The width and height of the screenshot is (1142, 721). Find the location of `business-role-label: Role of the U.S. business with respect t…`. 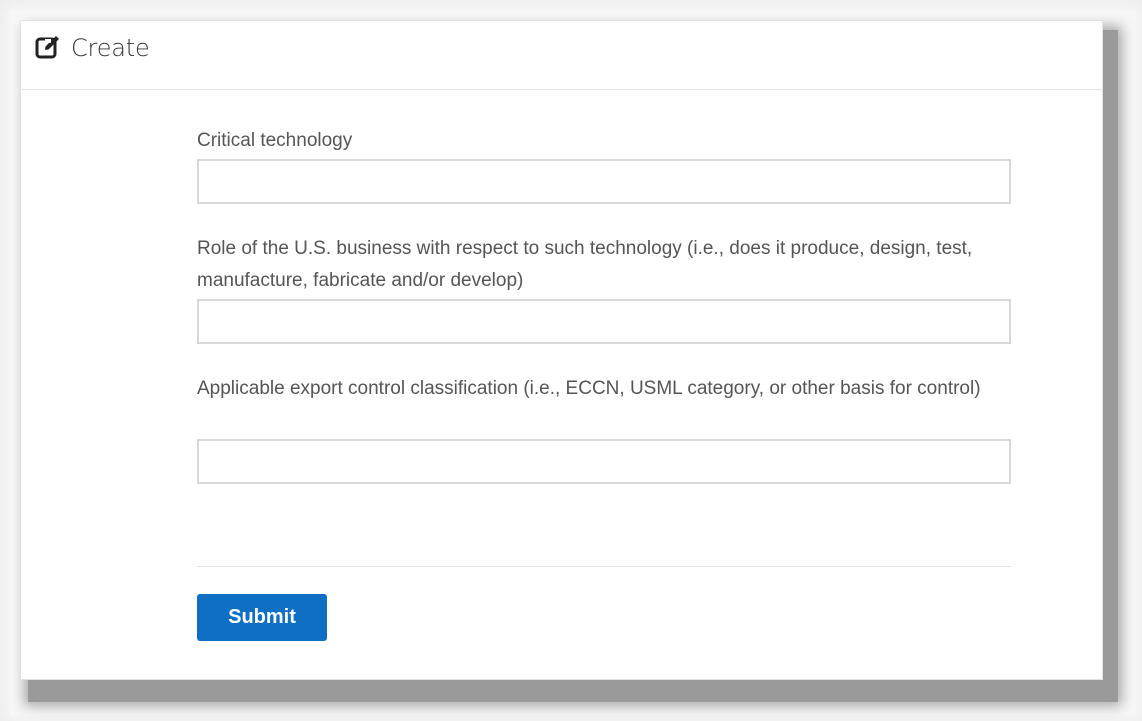

business-role-label: Role of the U.S. business with respect t… is located at coordinates (585, 264).